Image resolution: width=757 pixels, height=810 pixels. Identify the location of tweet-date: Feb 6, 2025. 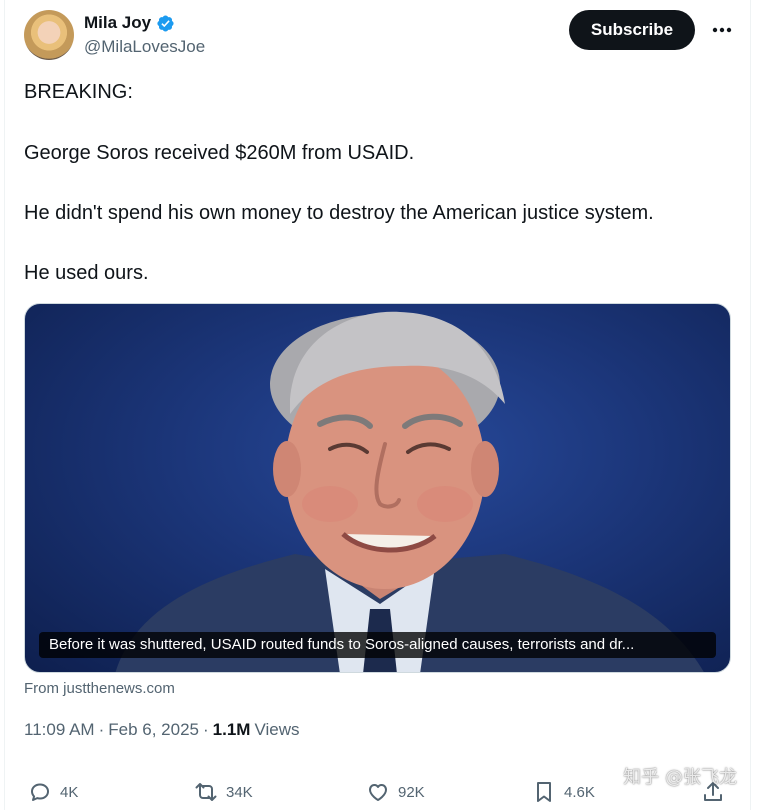
(153, 730).